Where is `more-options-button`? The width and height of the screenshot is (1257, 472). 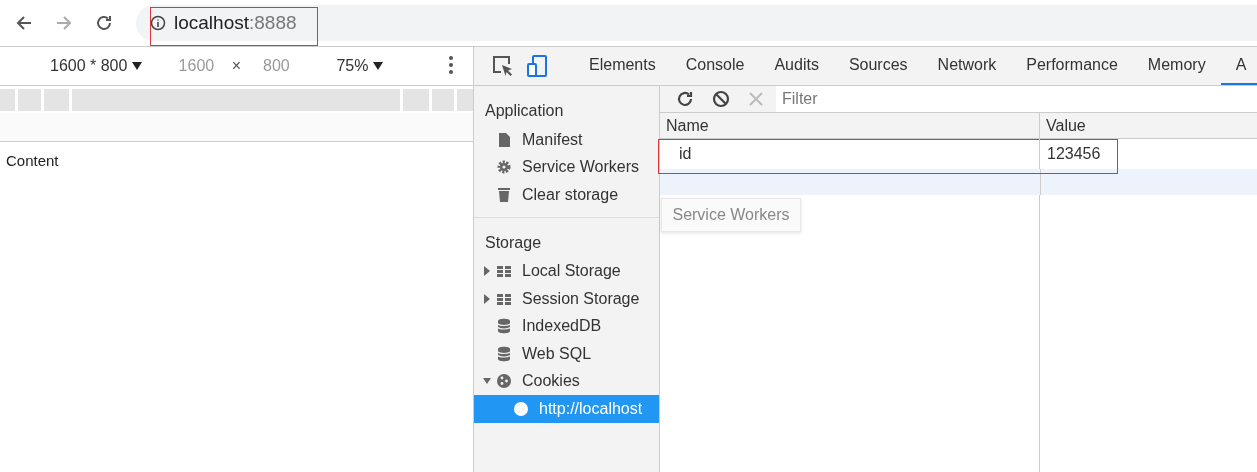
more-options-button is located at coordinates (451, 66).